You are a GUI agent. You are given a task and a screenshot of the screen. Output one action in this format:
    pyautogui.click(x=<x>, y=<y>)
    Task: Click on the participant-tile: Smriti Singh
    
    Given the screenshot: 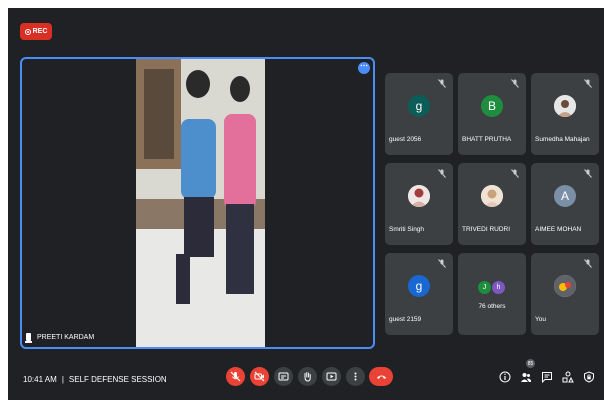 What is the action you would take?
    pyautogui.click(x=419, y=204)
    